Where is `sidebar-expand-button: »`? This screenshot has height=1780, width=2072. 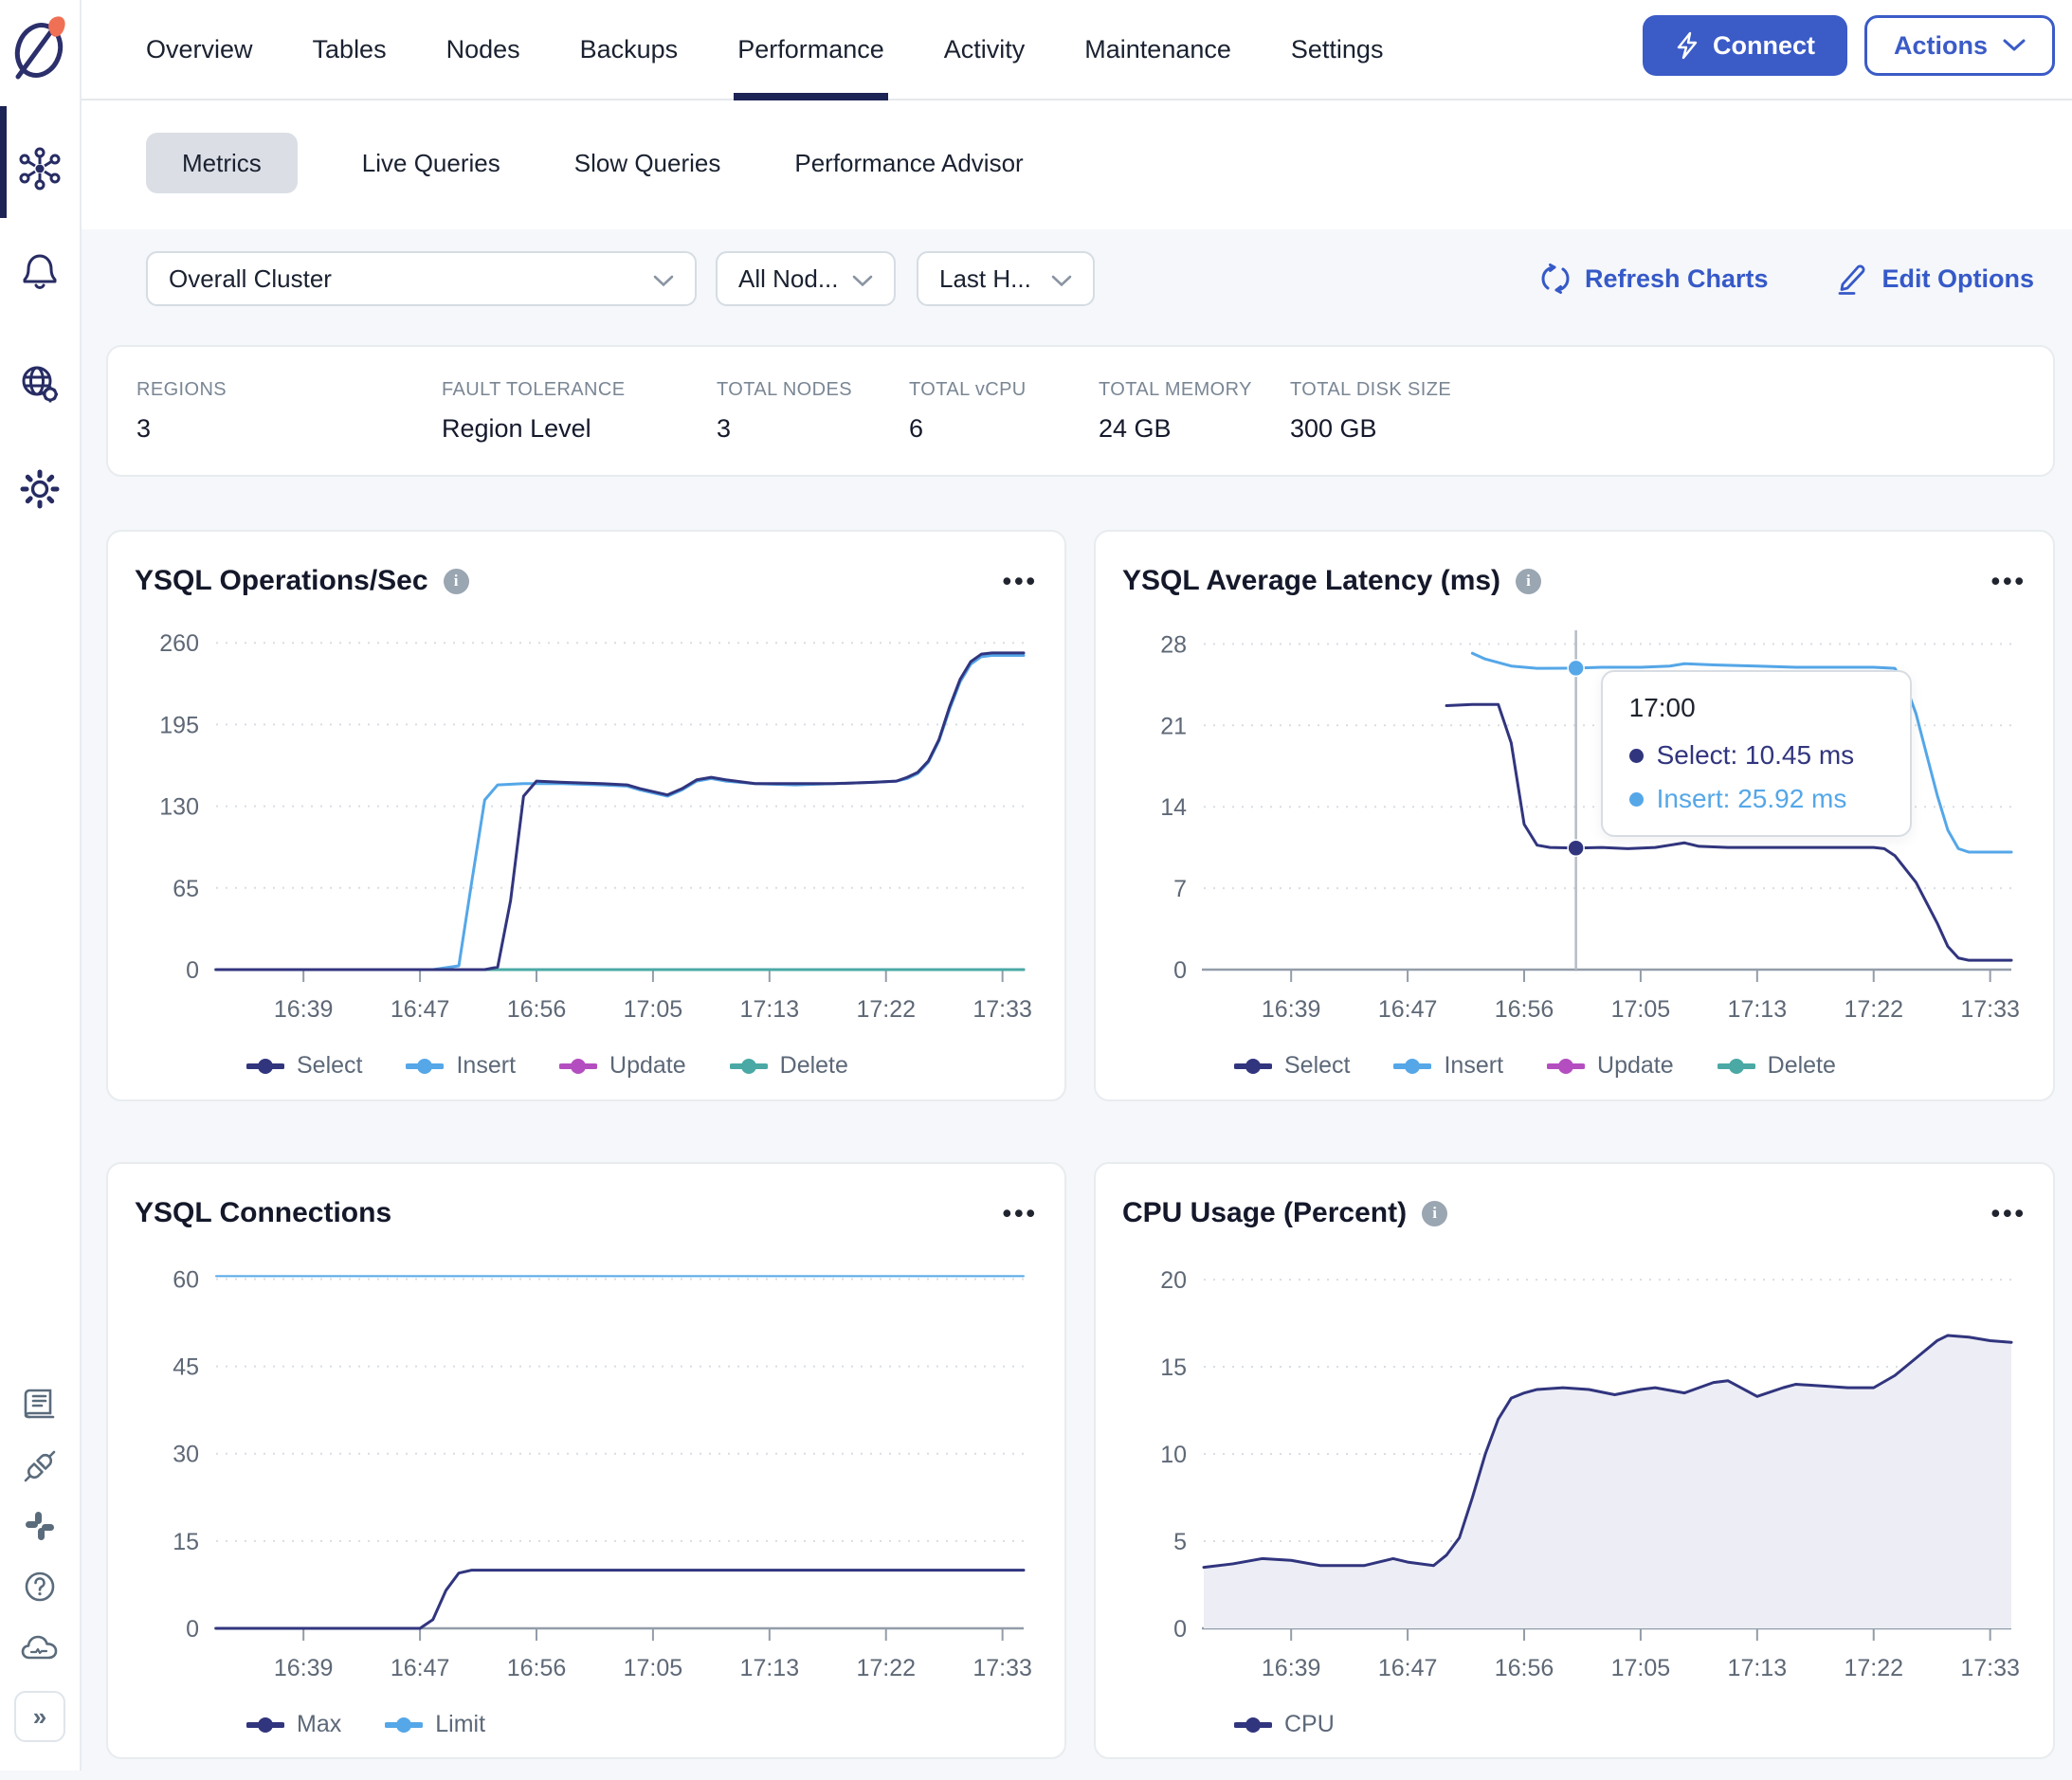 sidebar-expand-button: » is located at coordinates (39, 1716).